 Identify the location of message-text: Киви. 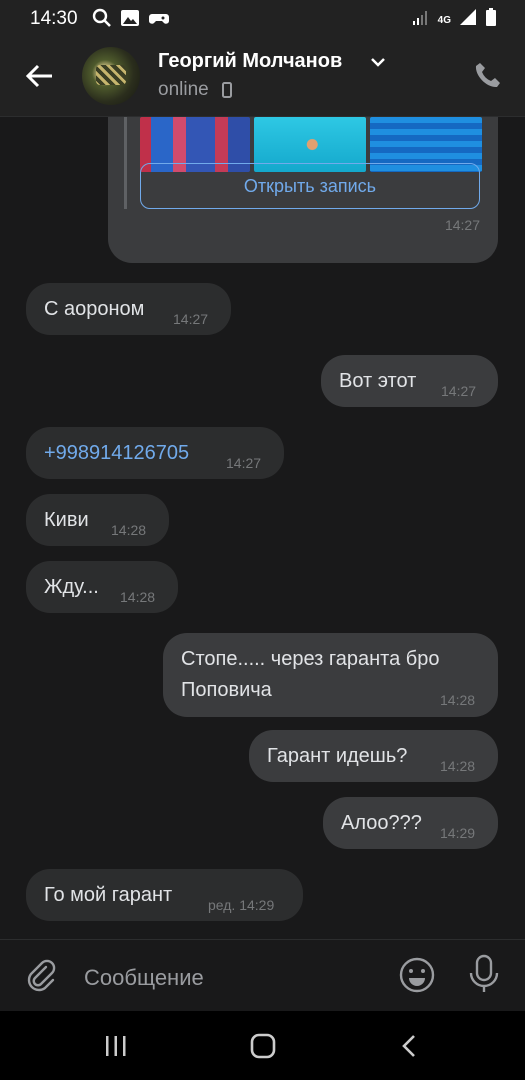
(66, 520).